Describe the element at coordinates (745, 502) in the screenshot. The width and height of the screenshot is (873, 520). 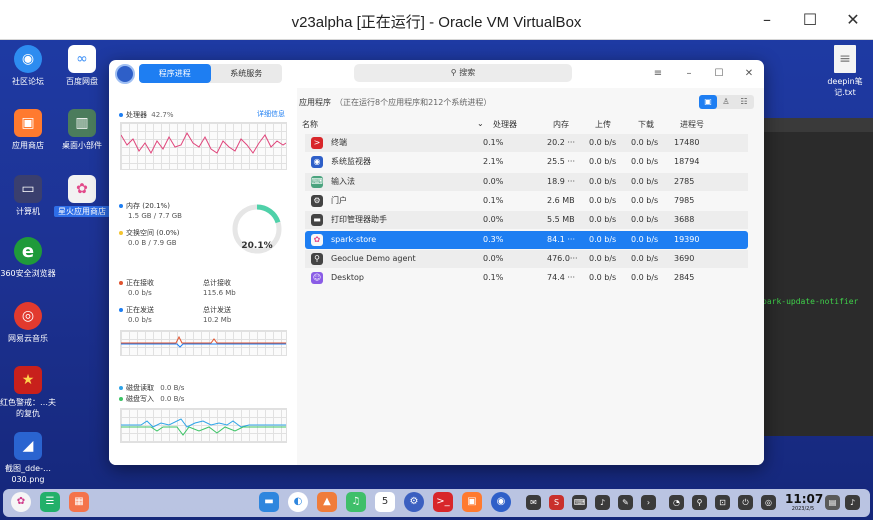
I see `tray-shutdown-icon: ⏻` at that location.